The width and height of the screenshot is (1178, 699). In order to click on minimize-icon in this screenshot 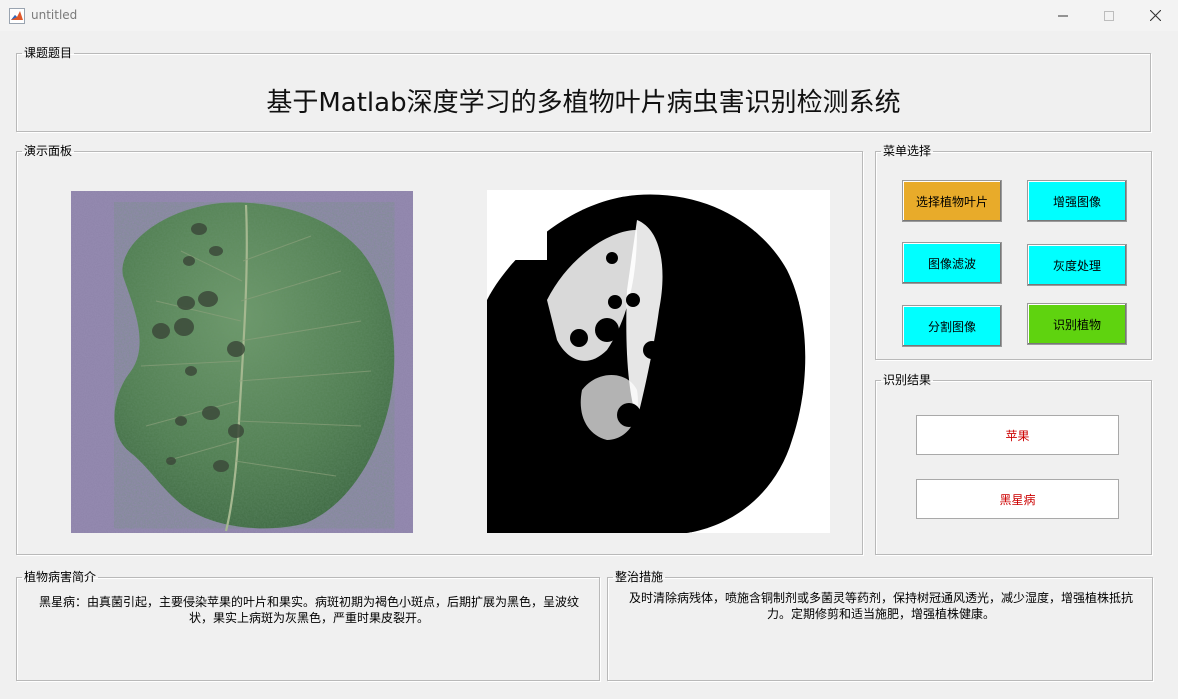, I will do `click(1063, 15)`.